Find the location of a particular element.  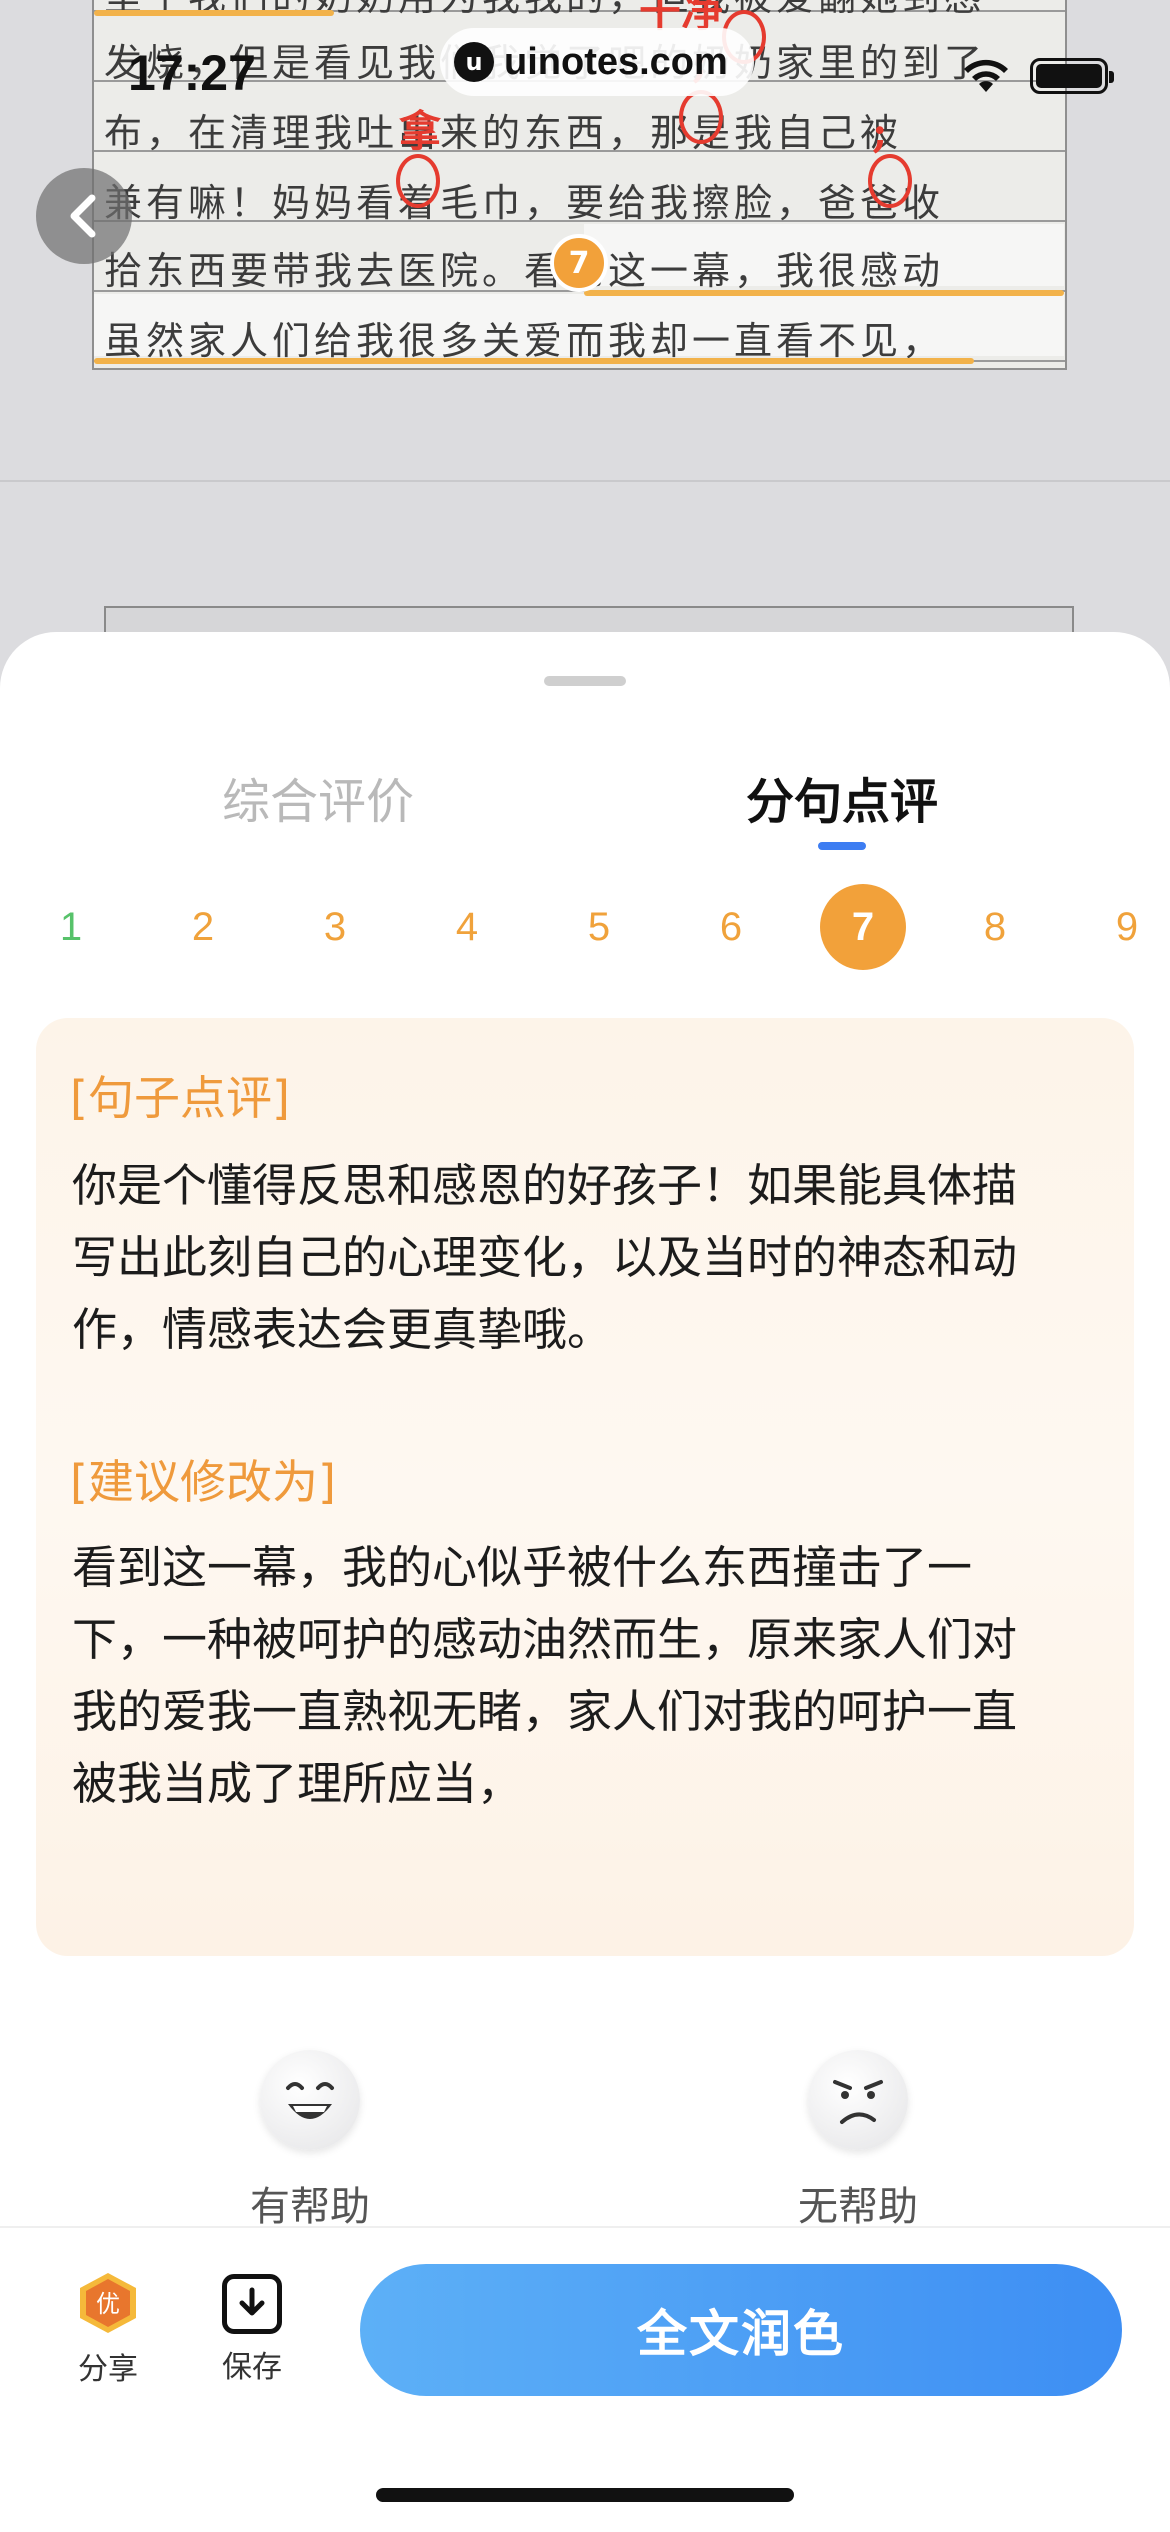

sentence-number: 1 is located at coordinates (71, 927).